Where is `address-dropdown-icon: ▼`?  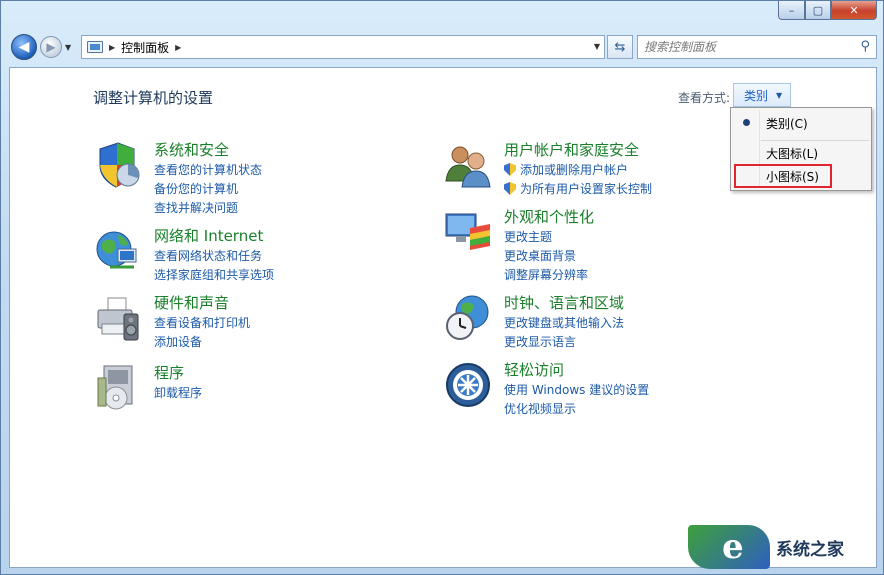
address-dropdown-icon: ▼ is located at coordinates (597, 46).